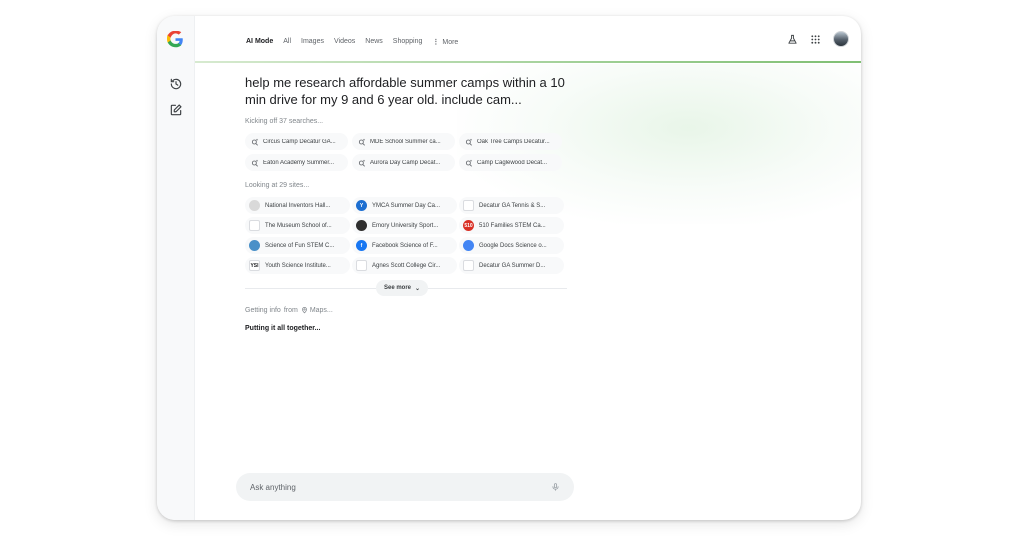 The image size is (1024, 538). Describe the element at coordinates (841, 39) in the screenshot. I see `account-avatar` at that location.